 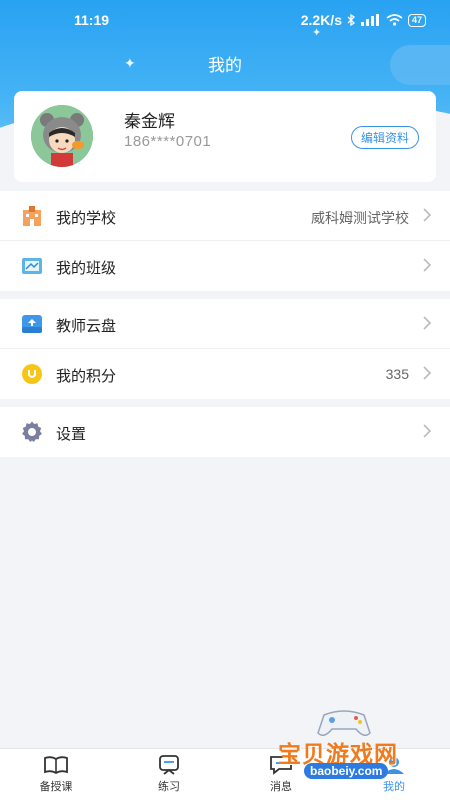 I want to click on menu-group-3: 设置, so click(x=225, y=432).